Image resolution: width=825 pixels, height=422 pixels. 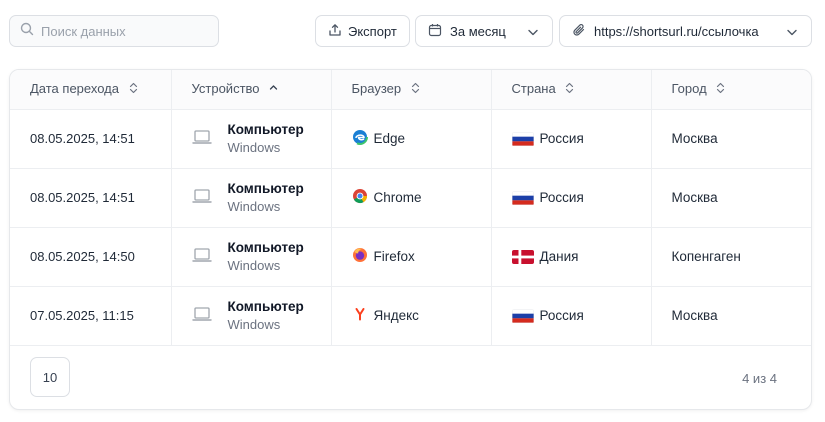 What do you see at coordinates (359, 138) in the screenshot?
I see `edge-icon` at bounding box center [359, 138].